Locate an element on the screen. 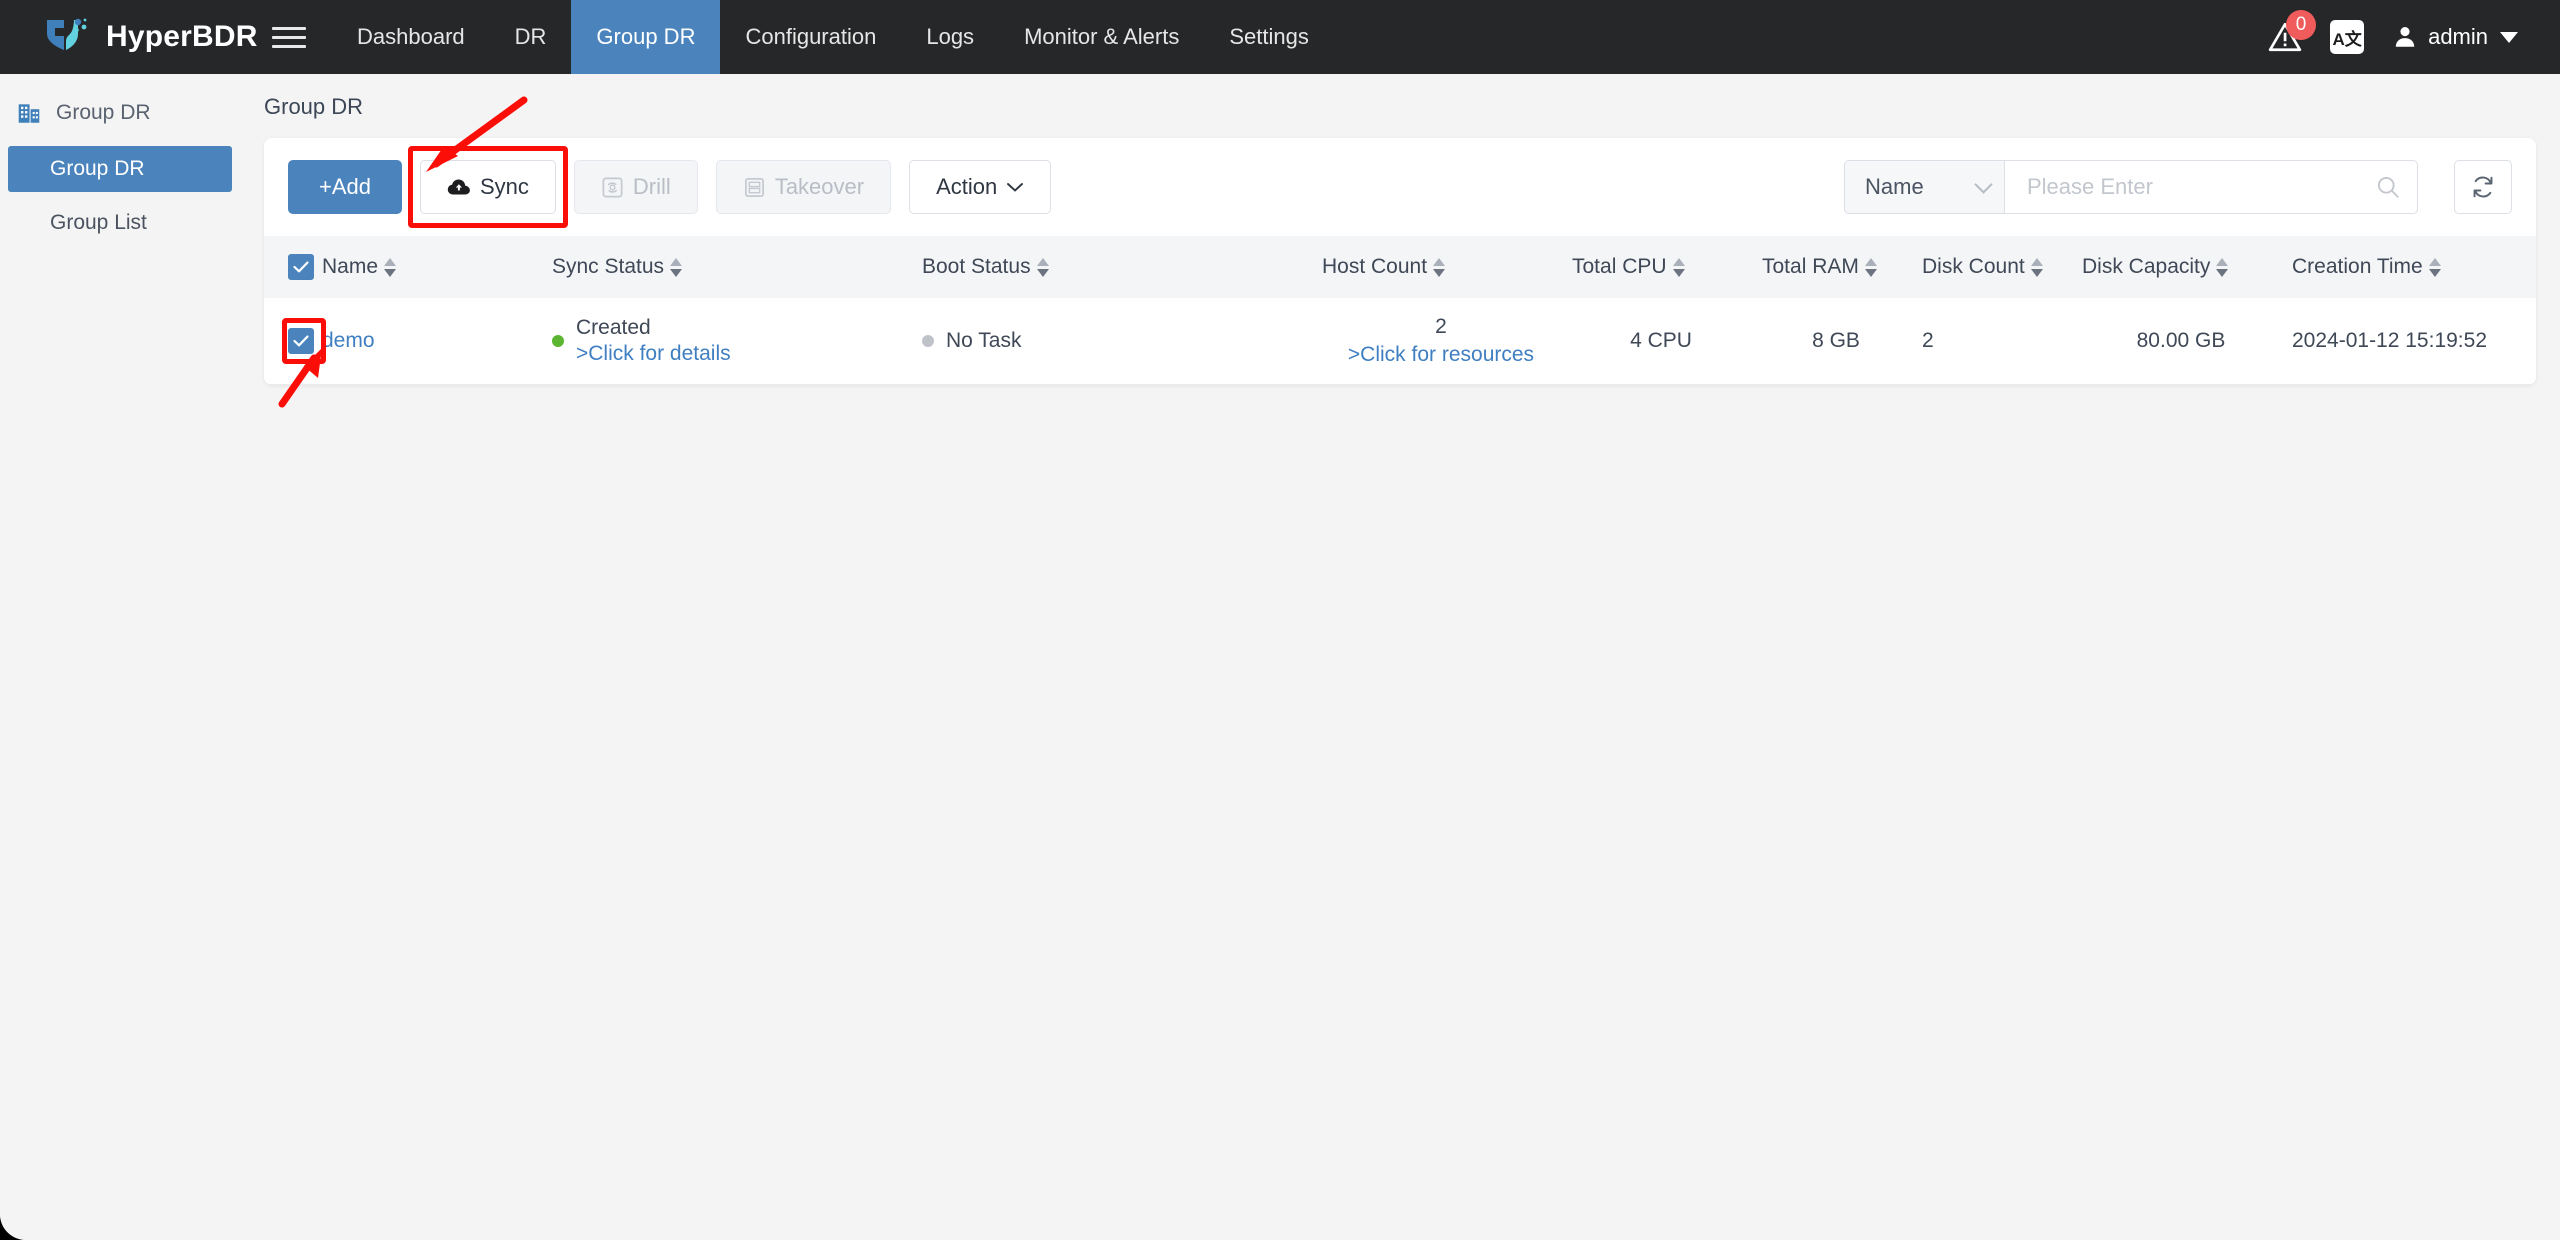 This screenshot has width=2560, height=1240. hamburger-menu-icon is located at coordinates (289, 37).